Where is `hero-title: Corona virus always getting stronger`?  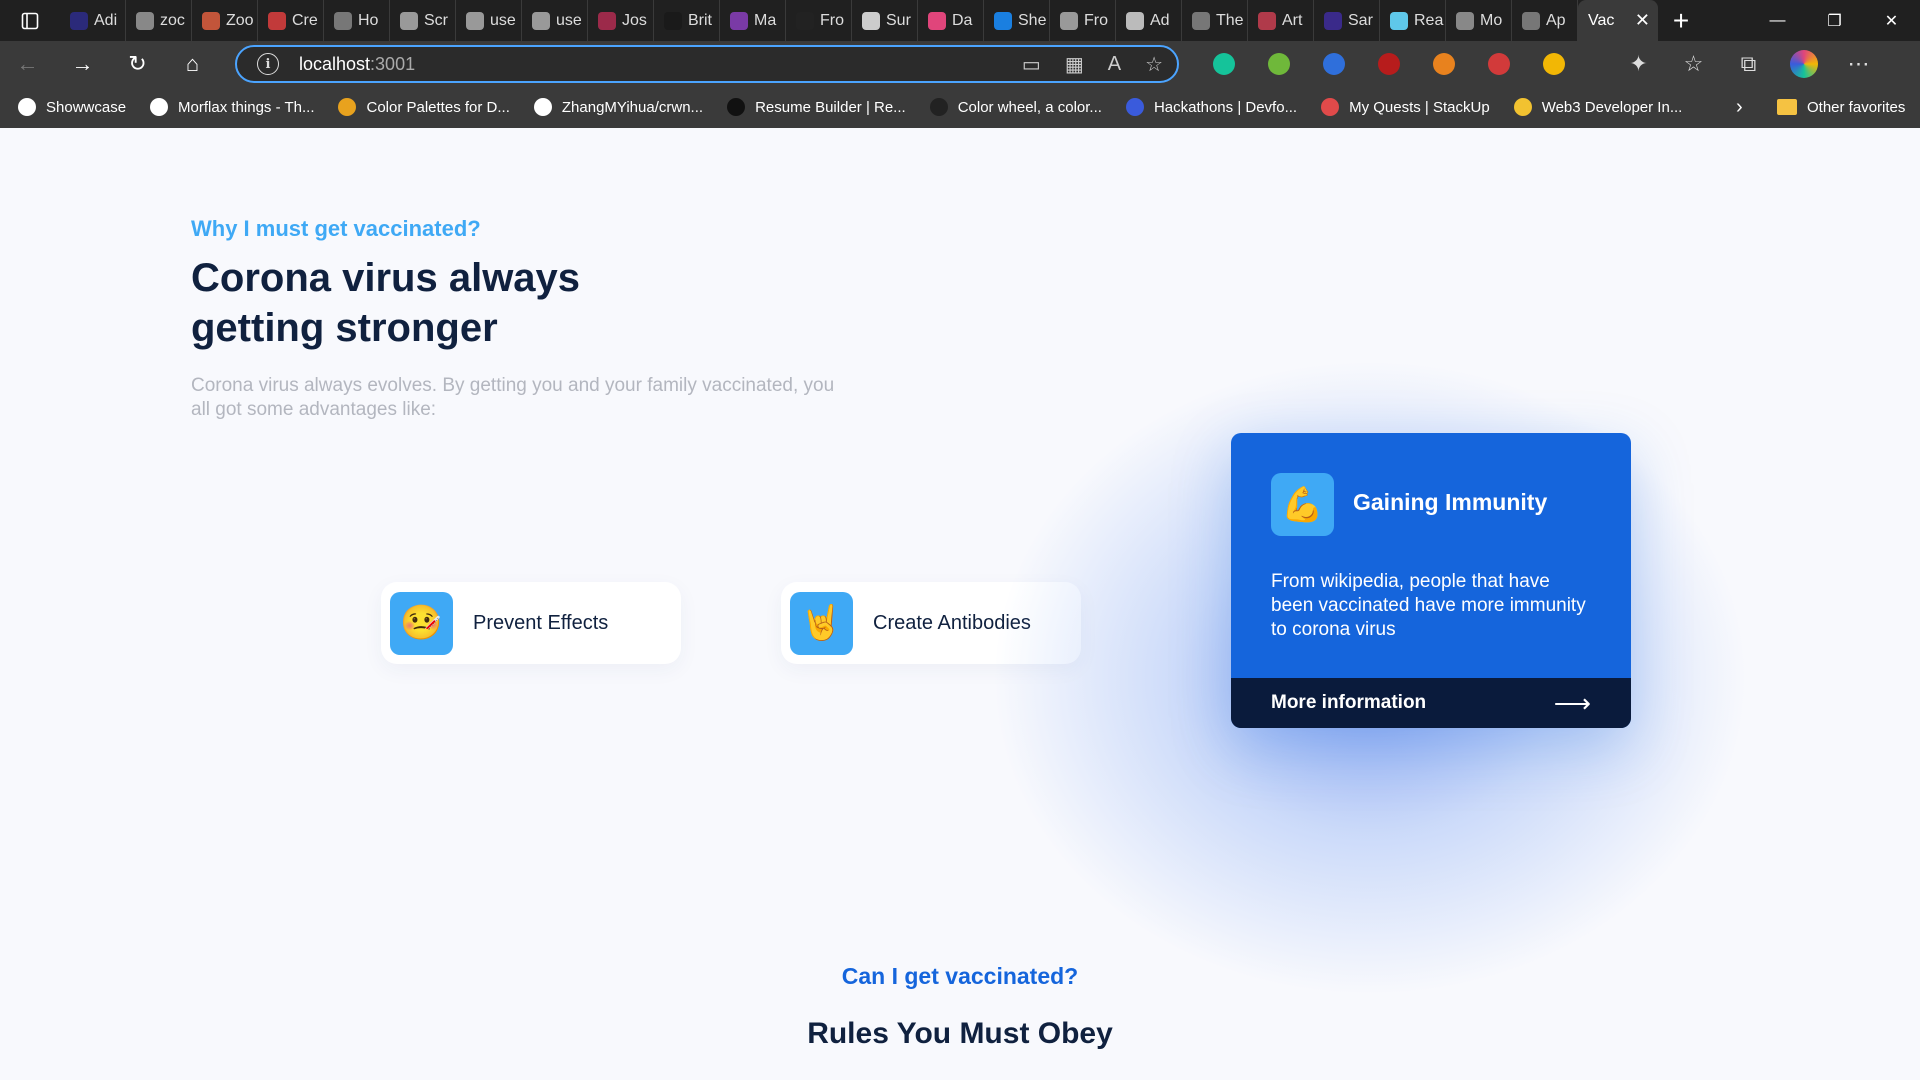 hero-title: Corona virus always getting stronger is located at coordinates (386, 303).